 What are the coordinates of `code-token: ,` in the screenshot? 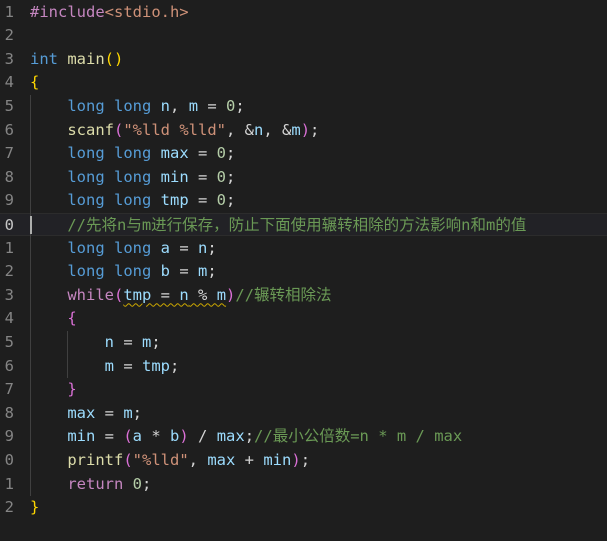 It's located at (198, 459).